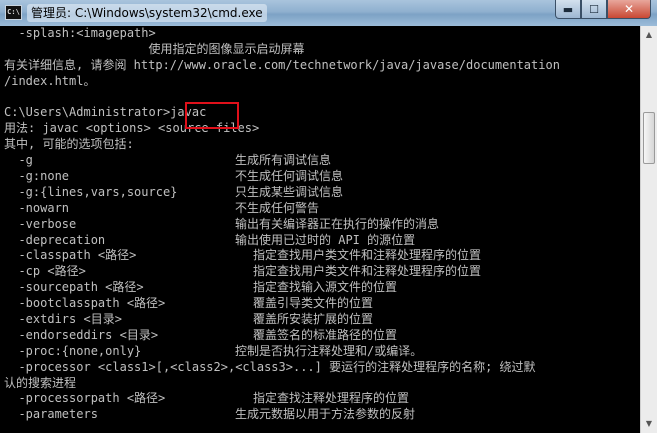 The image size is (657, 433). What do you see at coordinates (45, 271) in the screenshot?
I see `console-line-text: -cp <路径>` at bounding box center [45, 271].